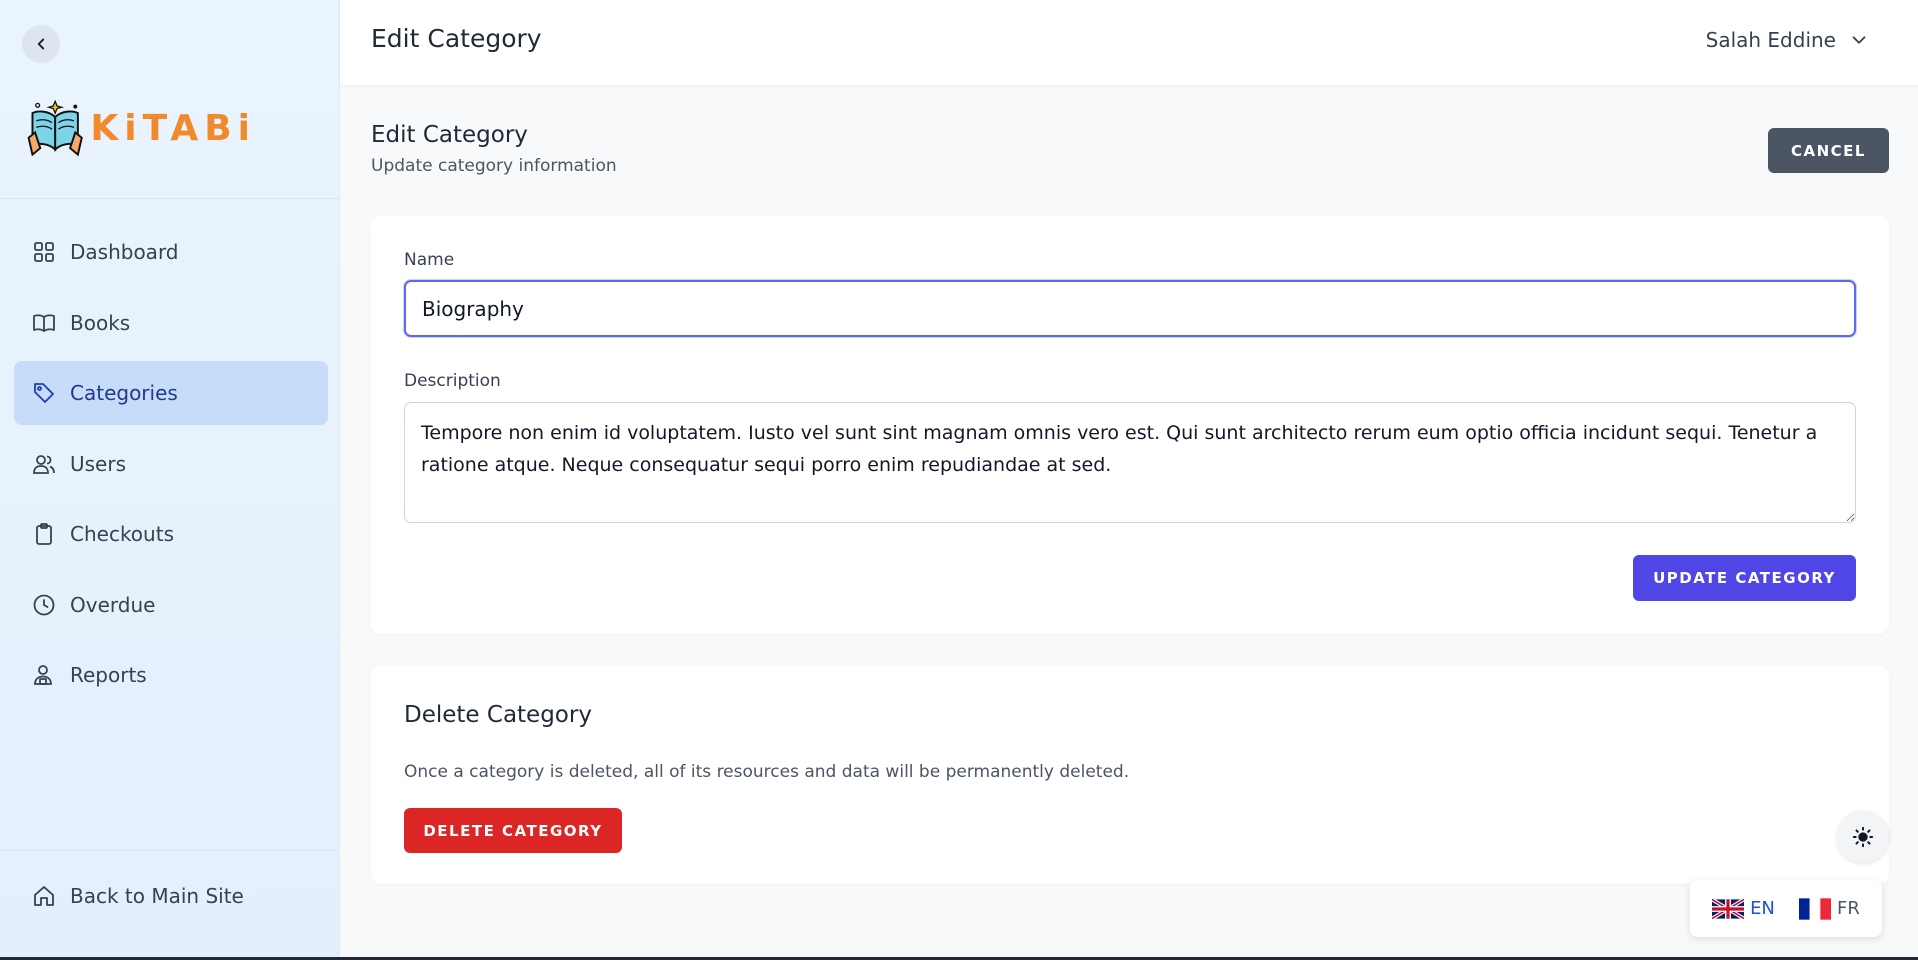 Image resolution: width=1918 pixels, height=960 pixels. I want to click on sidebar-item-checkouts: Checkouts, so click(171, 534).